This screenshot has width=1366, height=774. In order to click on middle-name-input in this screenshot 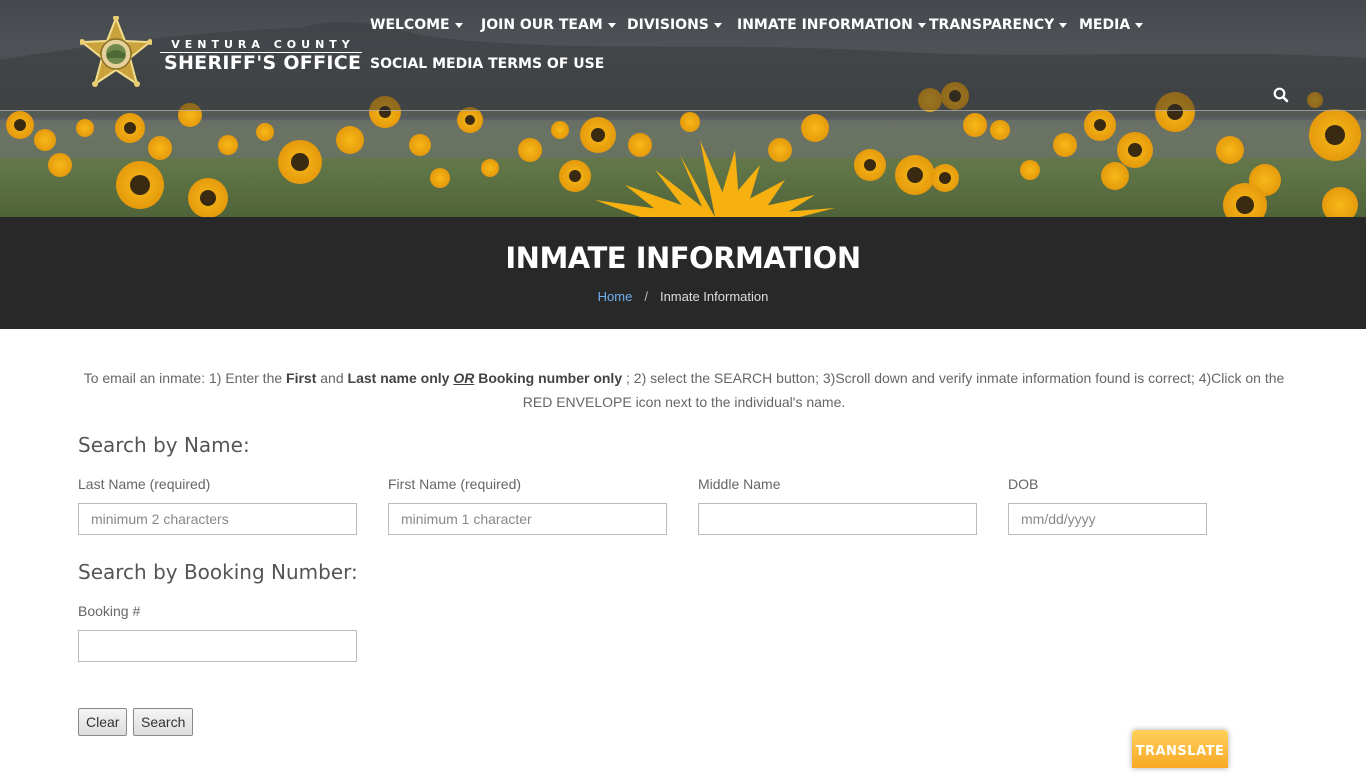, I will do `click(837, 519)`.